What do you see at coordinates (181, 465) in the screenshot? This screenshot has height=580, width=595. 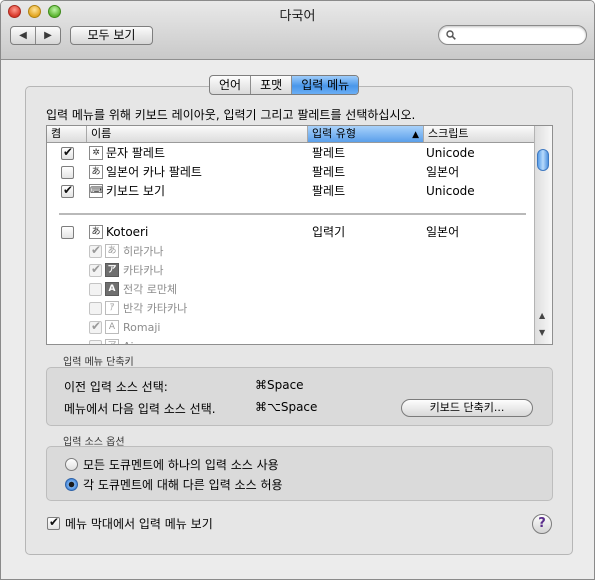 I see `one-source-label: 모든 도큐멘트에 하나의 입력 소스 사용` at bounding box center [181, 465].